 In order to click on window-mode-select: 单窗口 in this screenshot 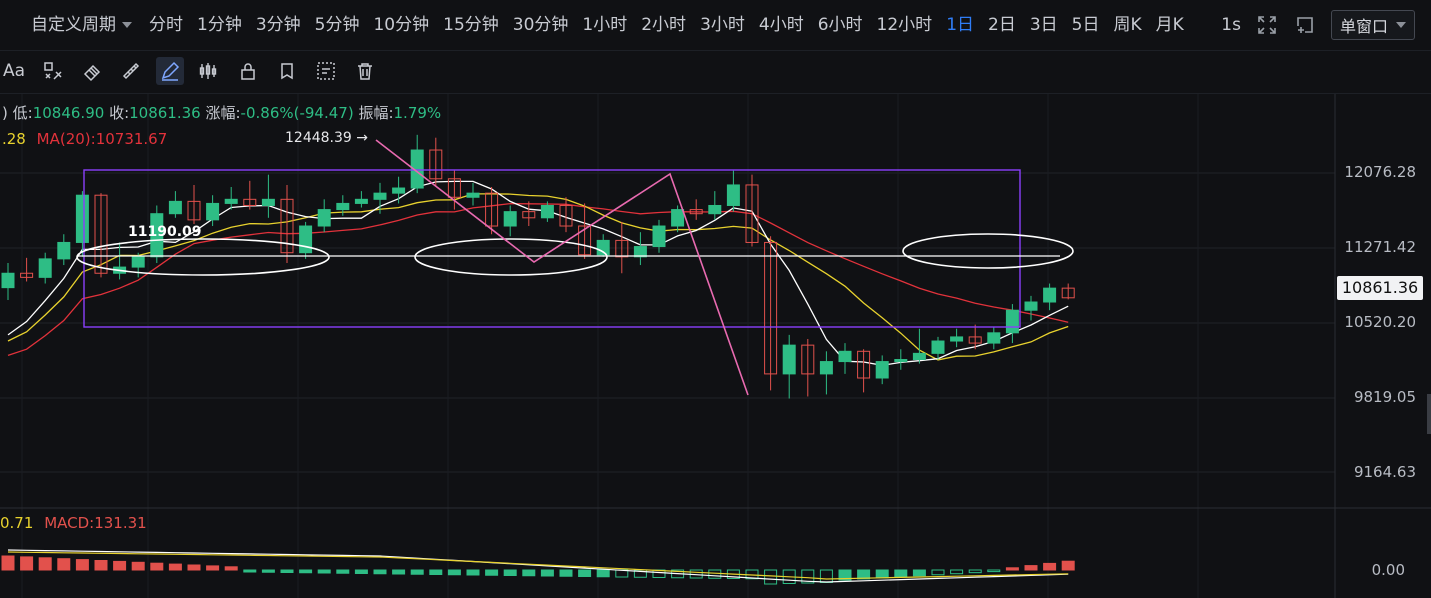, I will do `click(1372, 25)`.